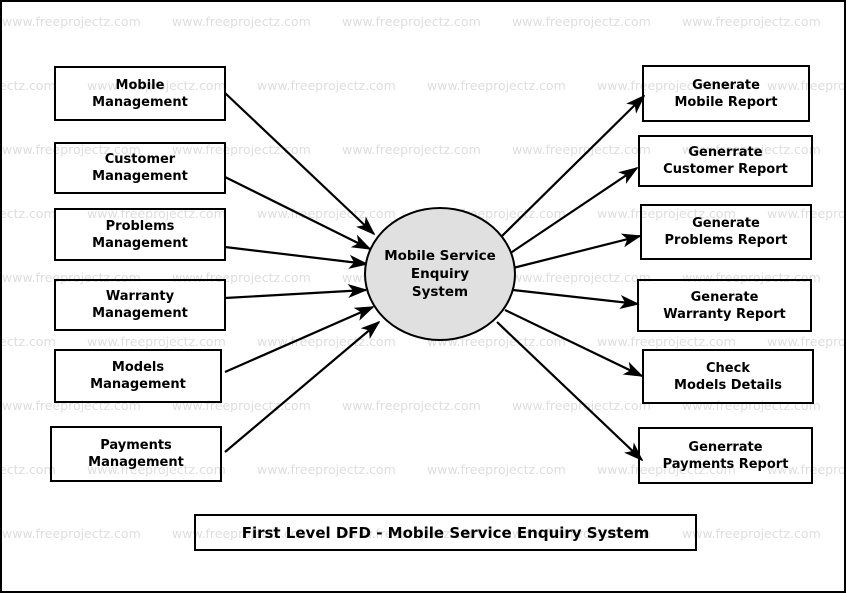 The width and height of the screenshot is (846, 593). I want to click on entity-label: Generate Warranty Report, so click(724, 305).